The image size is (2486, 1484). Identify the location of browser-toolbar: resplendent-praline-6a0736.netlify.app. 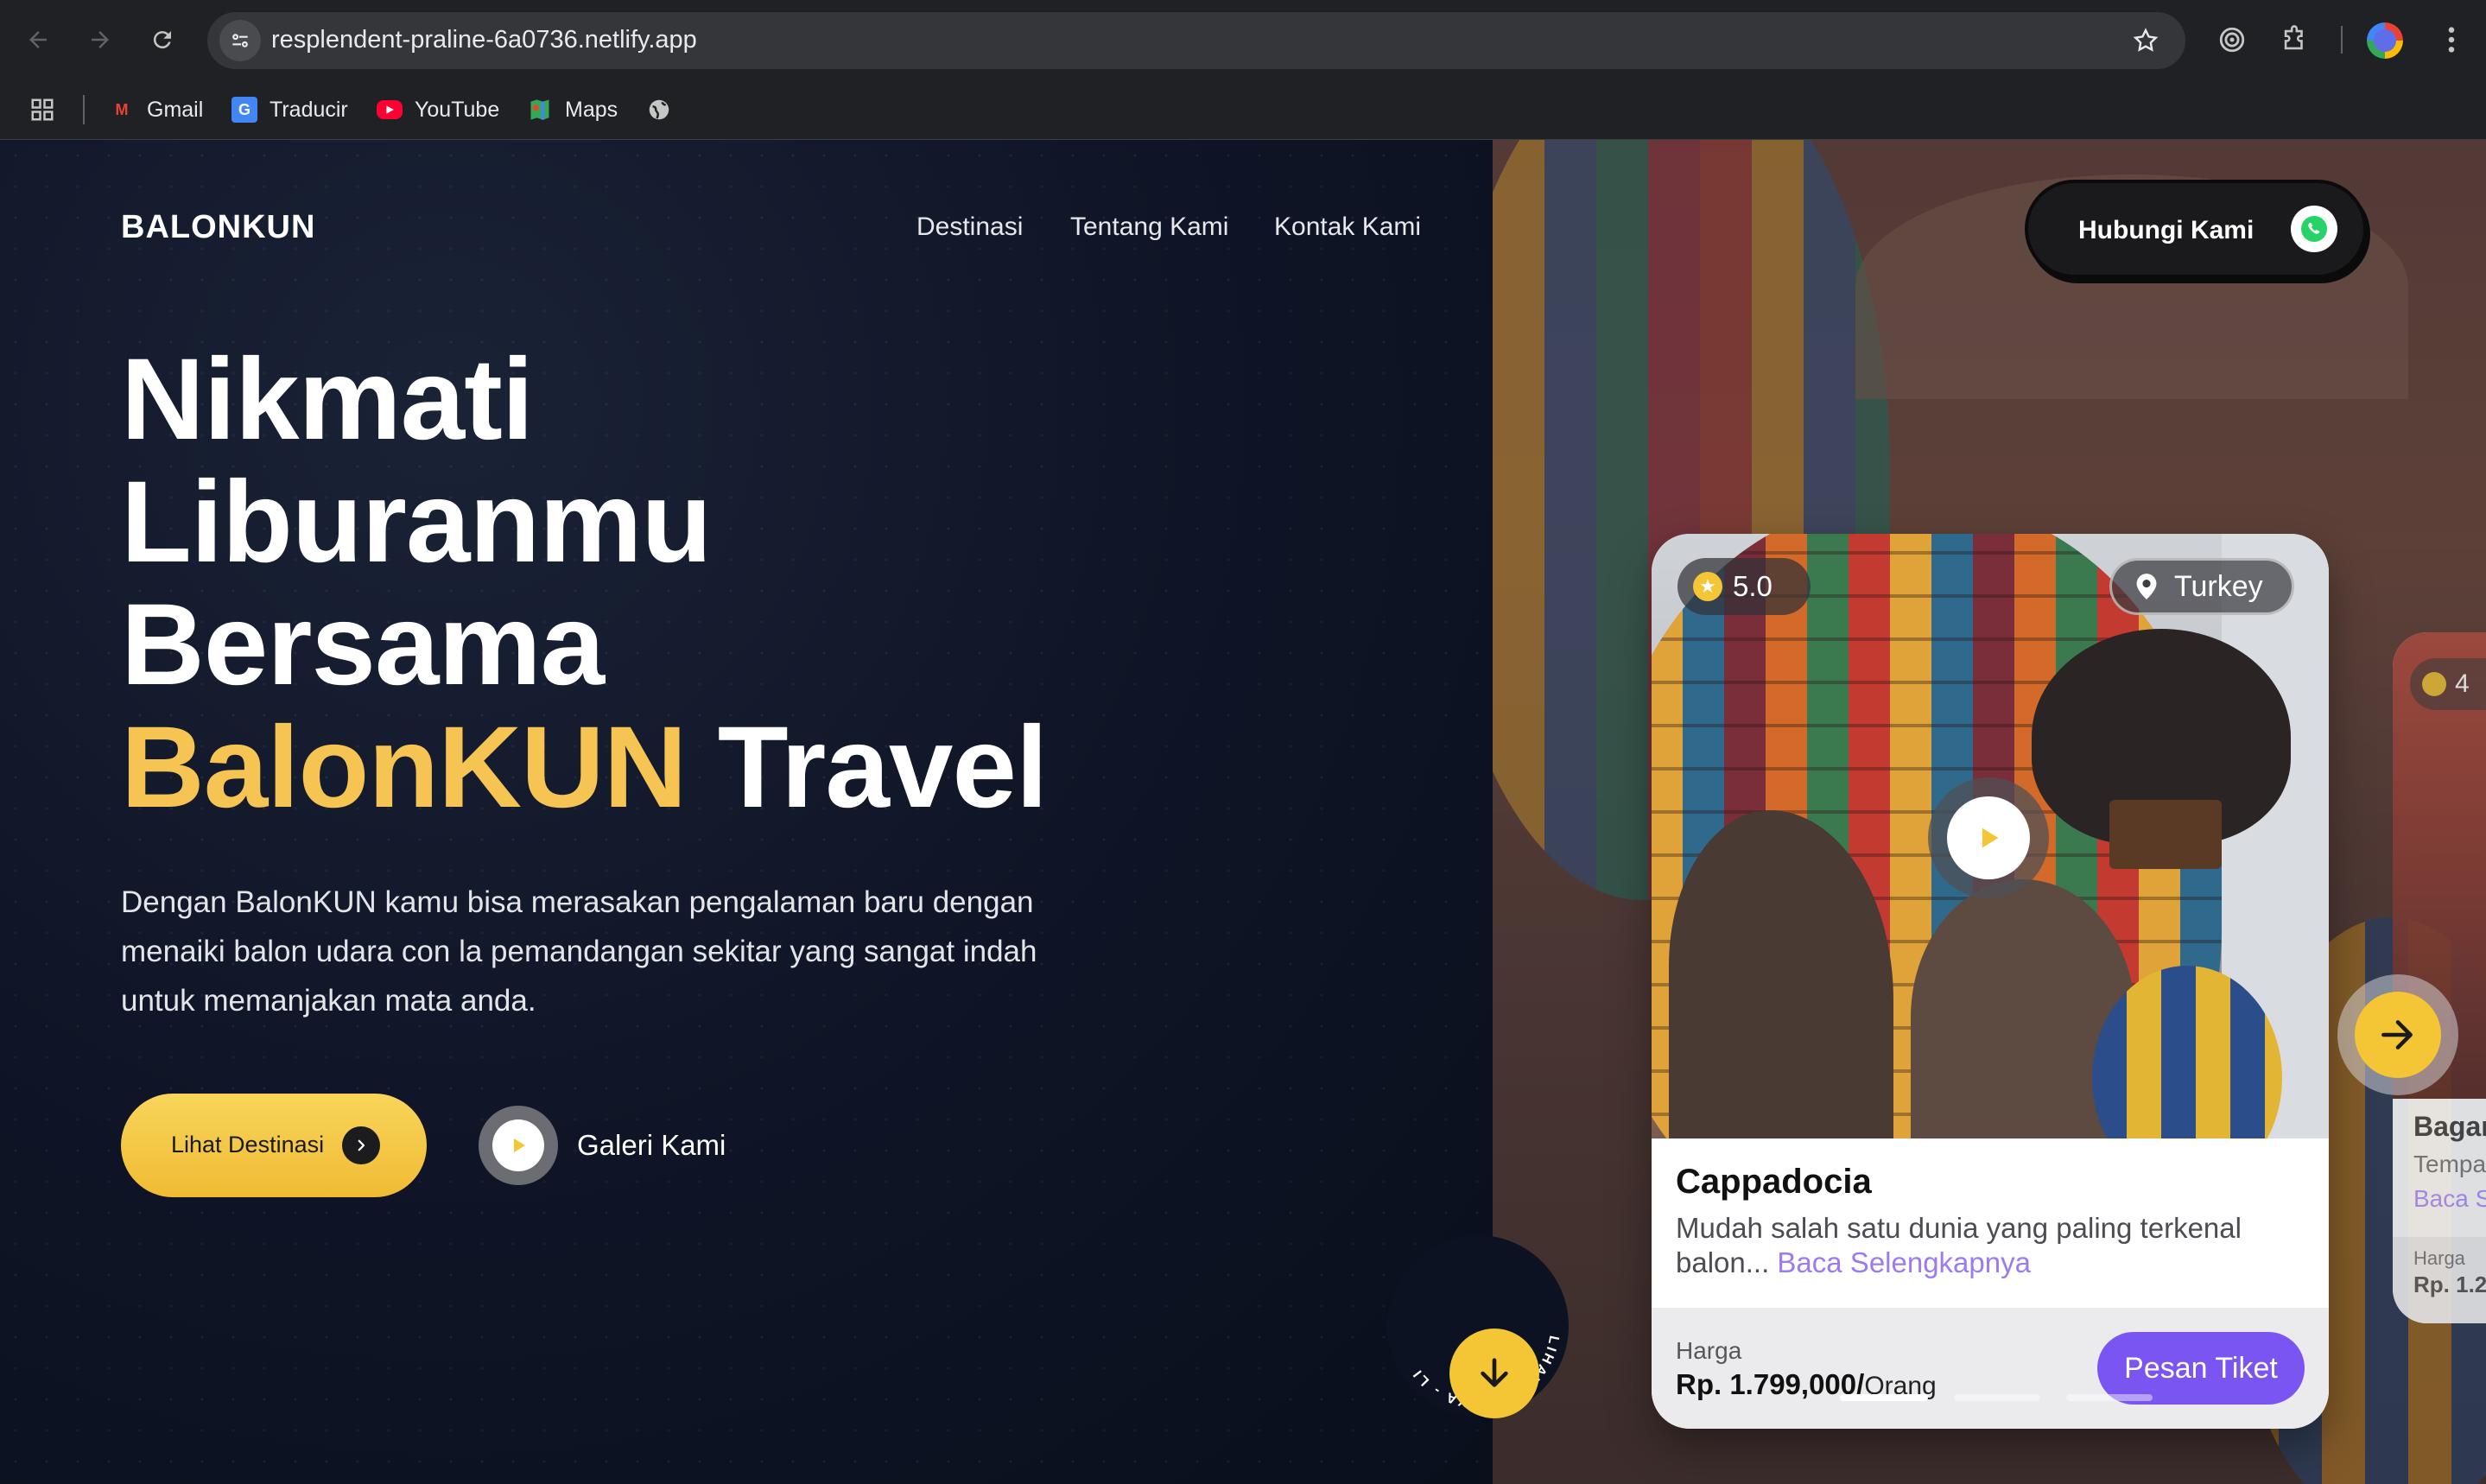
(1243, 39).